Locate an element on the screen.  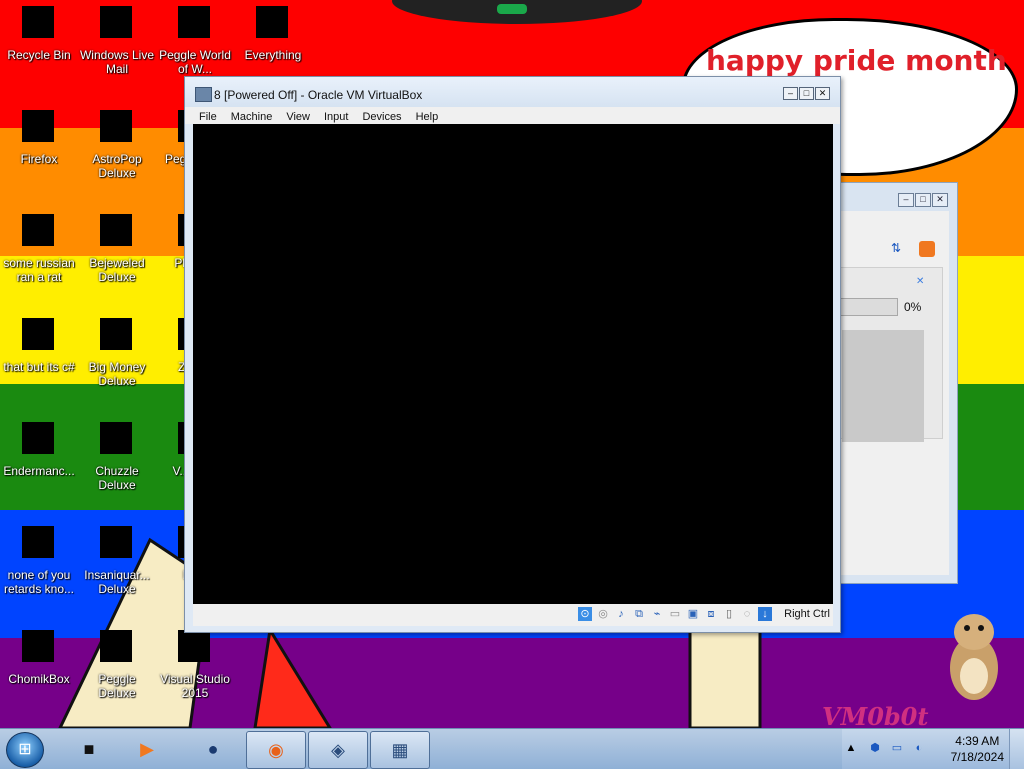
desktop-icon-label: AstroPop Deluxe is located at coordinates (117, 166).